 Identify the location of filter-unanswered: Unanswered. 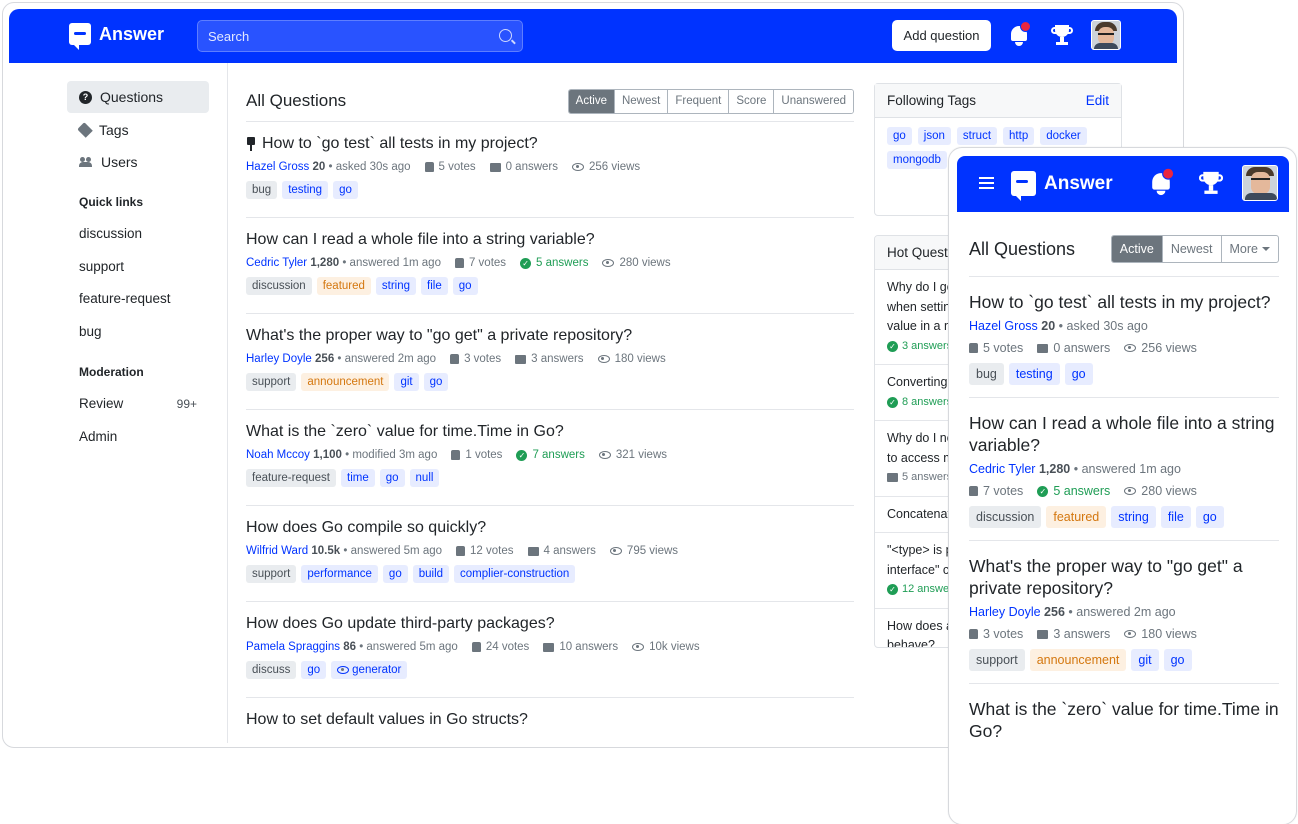
(813, 101).